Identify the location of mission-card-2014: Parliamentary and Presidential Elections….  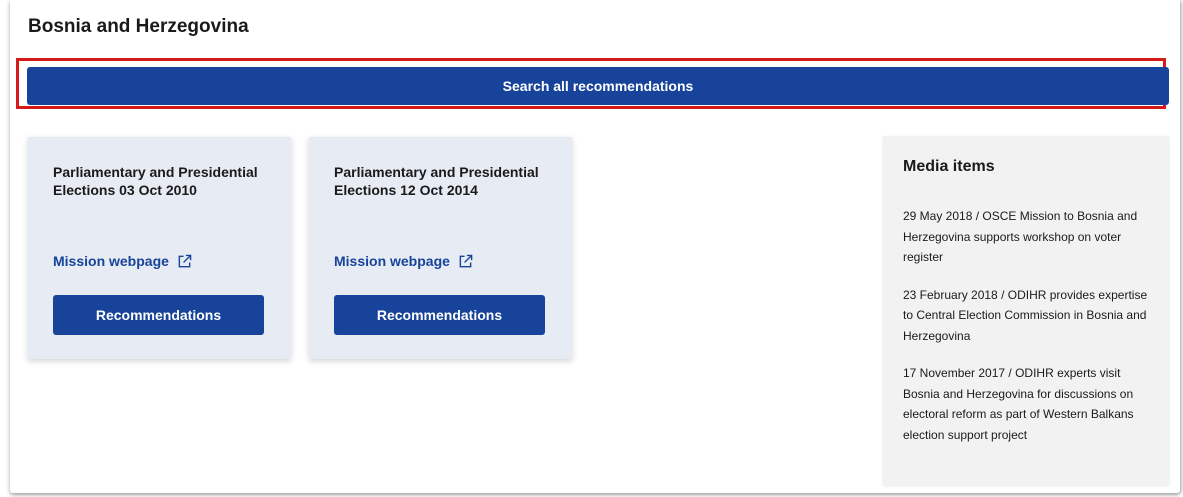
(440, 248).